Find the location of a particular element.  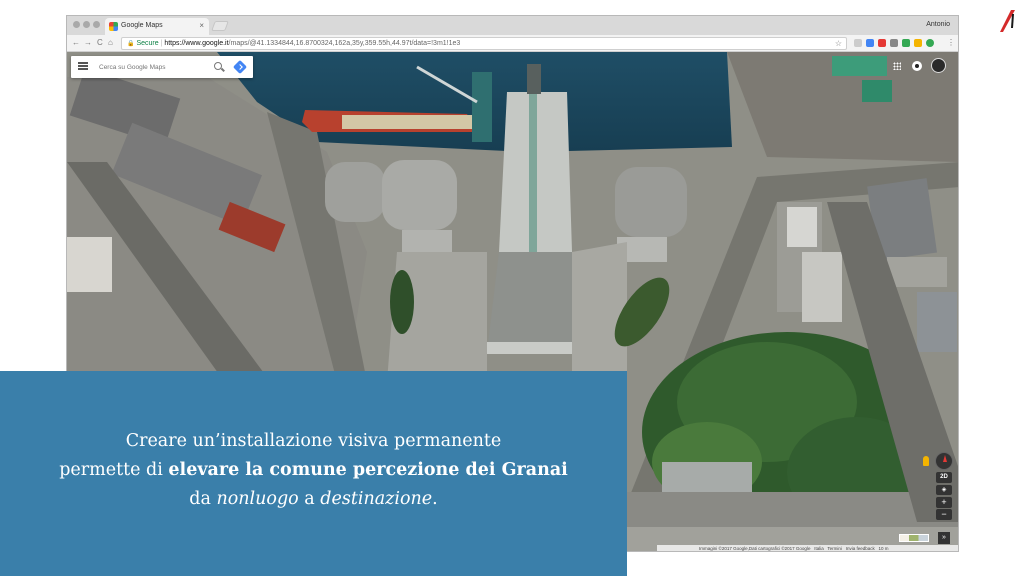

apartment-block is located at coordinates (937, 322).